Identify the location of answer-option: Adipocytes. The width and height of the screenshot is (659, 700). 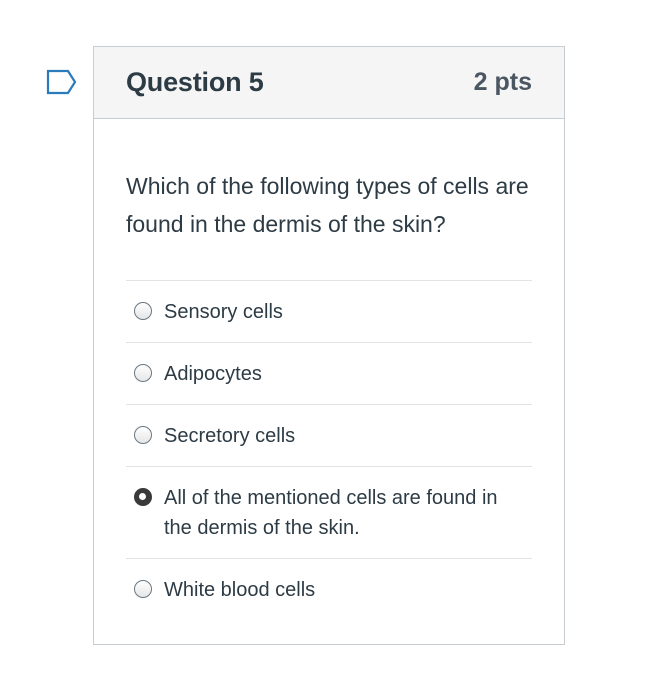
(329, 374).